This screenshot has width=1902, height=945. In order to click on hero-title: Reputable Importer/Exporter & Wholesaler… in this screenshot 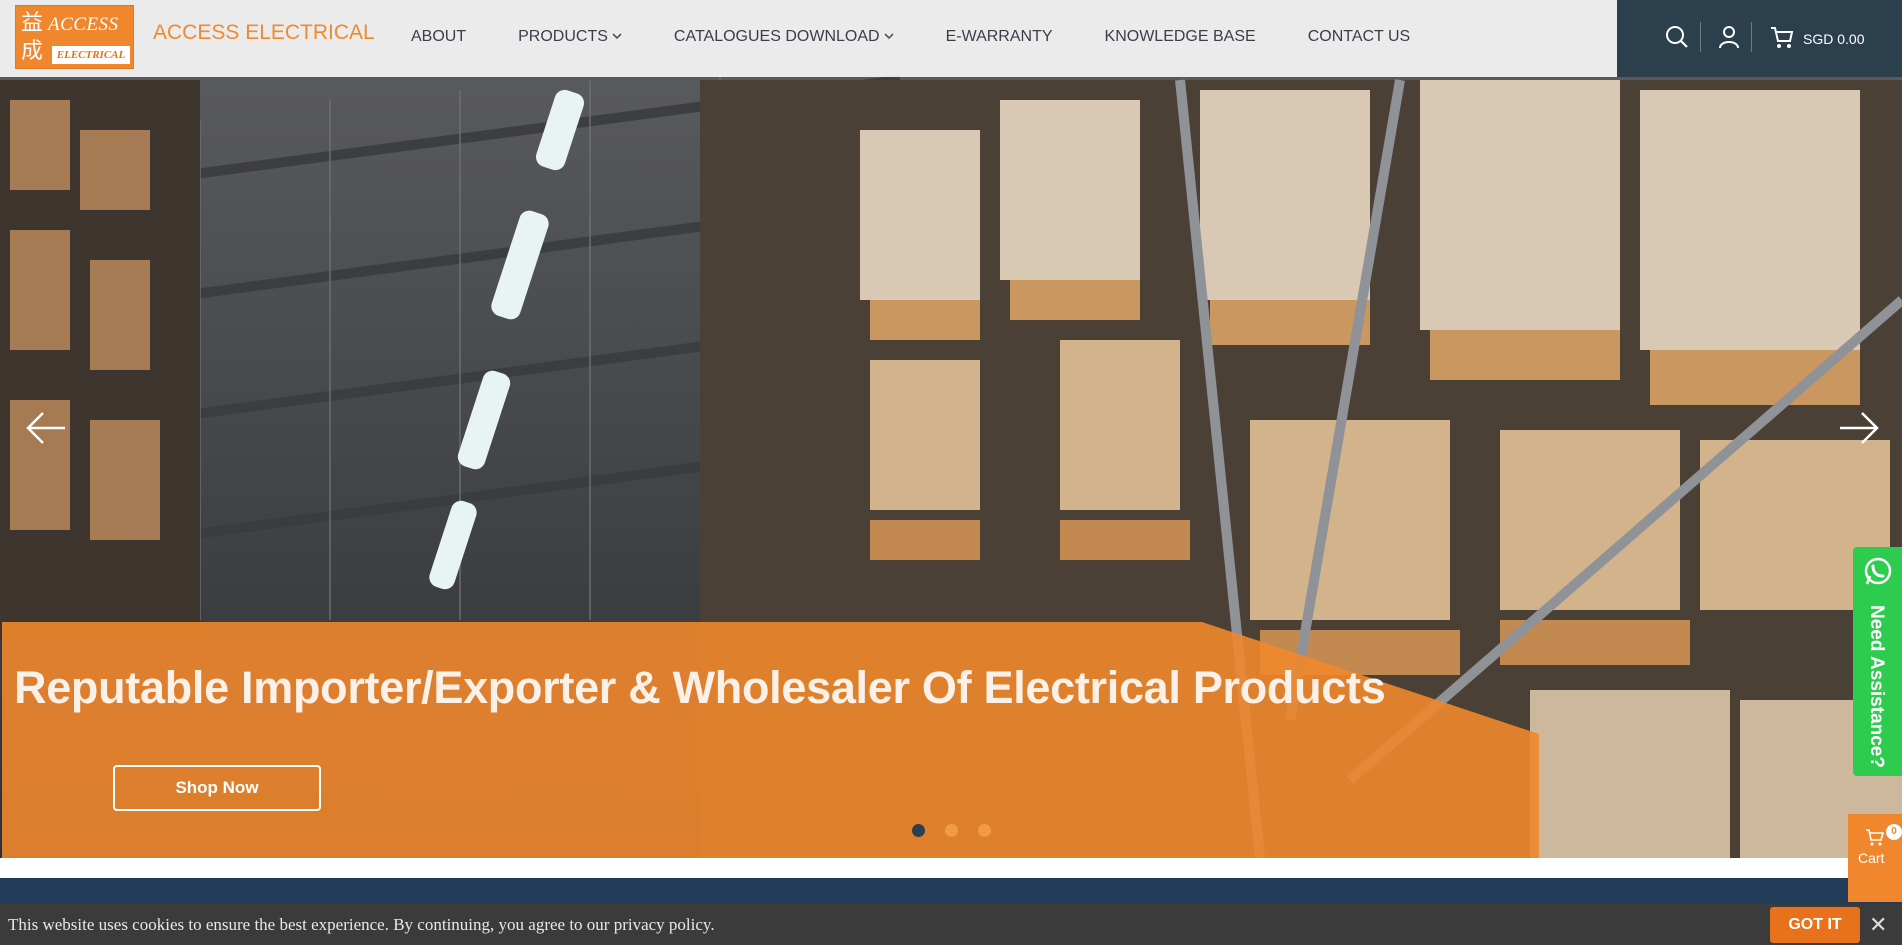, I will do `click(700, 687)`.